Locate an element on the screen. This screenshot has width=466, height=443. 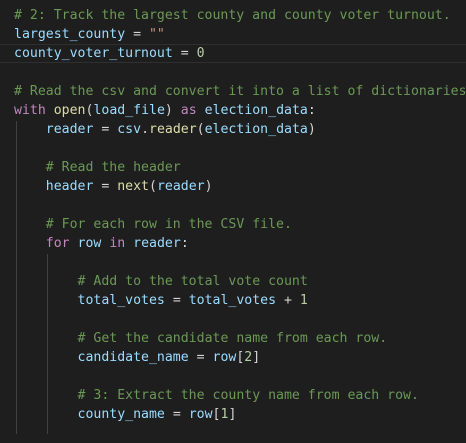
code-line: # Read the header is located at coordinates (233, 167).